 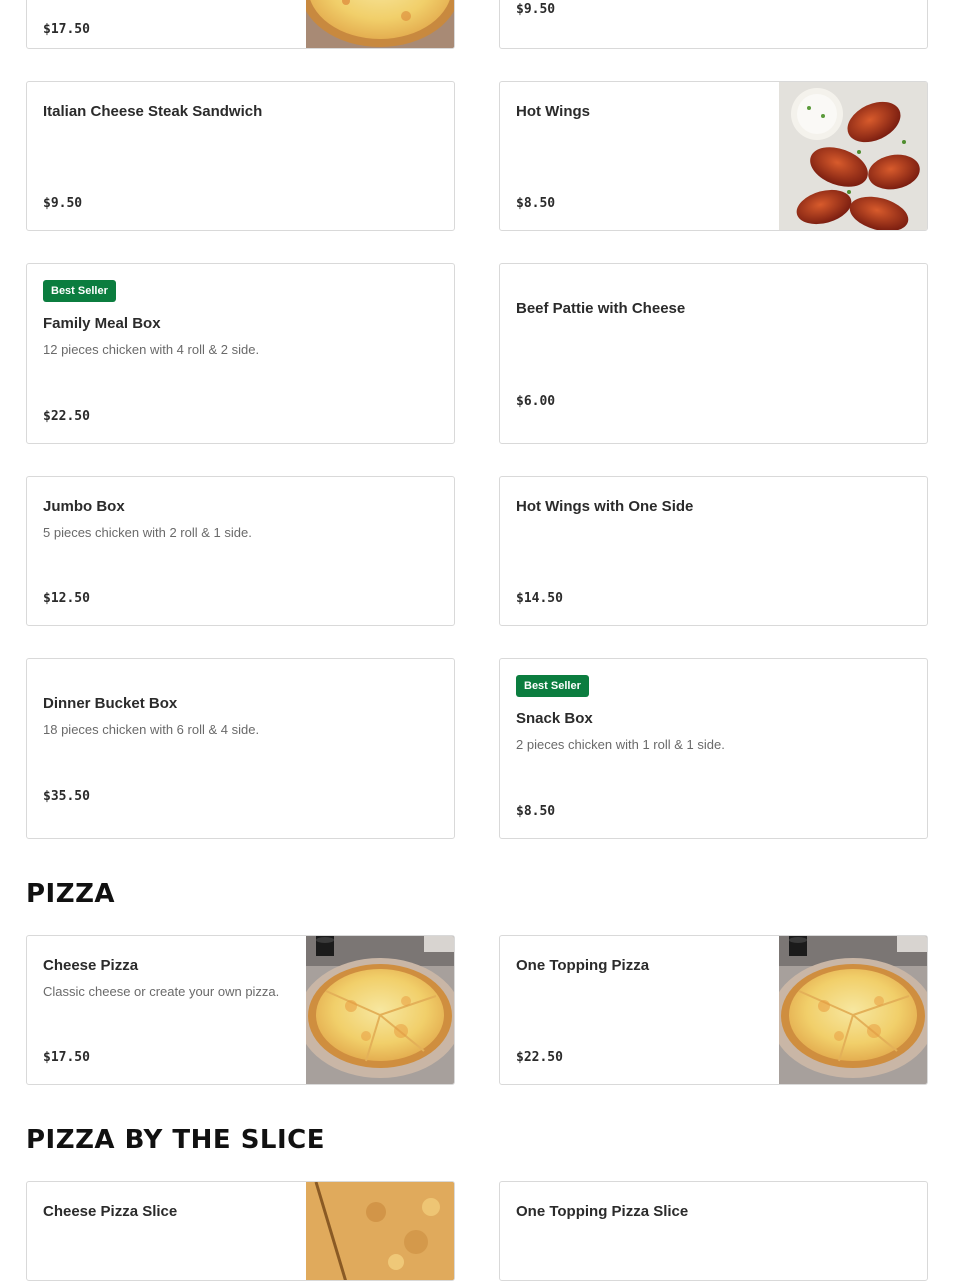 What do you see at coordinates (102, 323) in the screenshot?
I see `item-name: Family Meal Box` at bounding box center [102, 323].